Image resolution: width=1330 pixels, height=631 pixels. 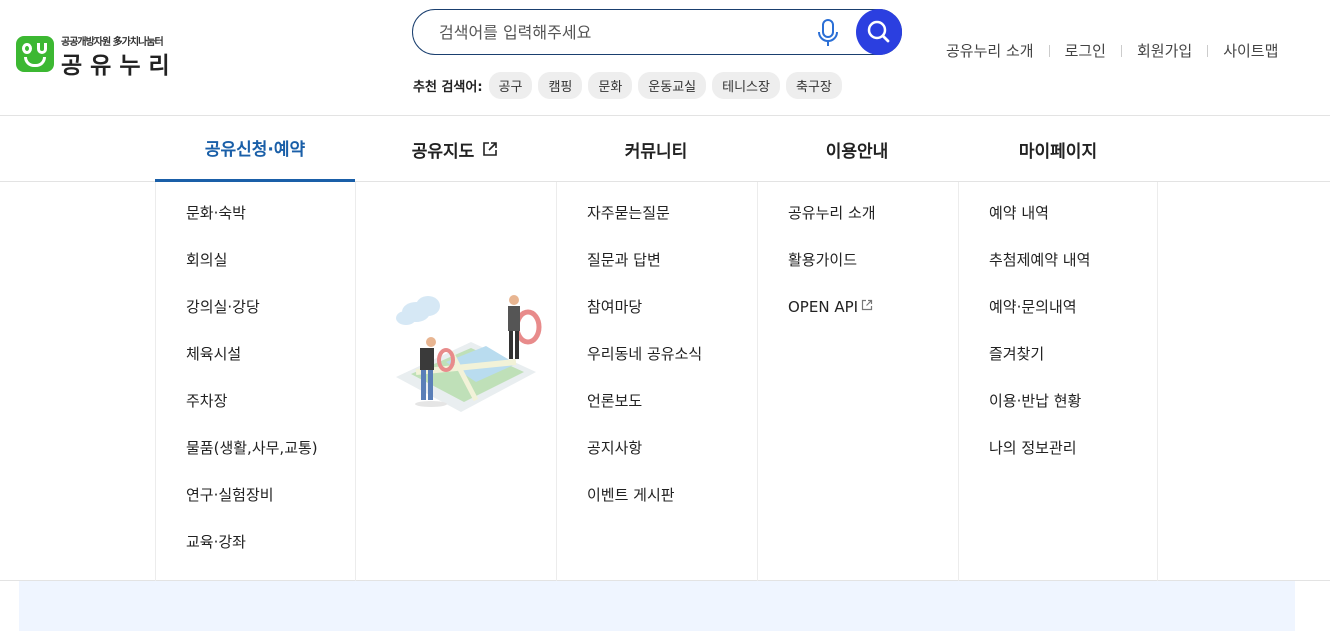 I want to click on site-logo: 공공개방자원 多가치나눔터 공유누리, so click(x=101, y=56).